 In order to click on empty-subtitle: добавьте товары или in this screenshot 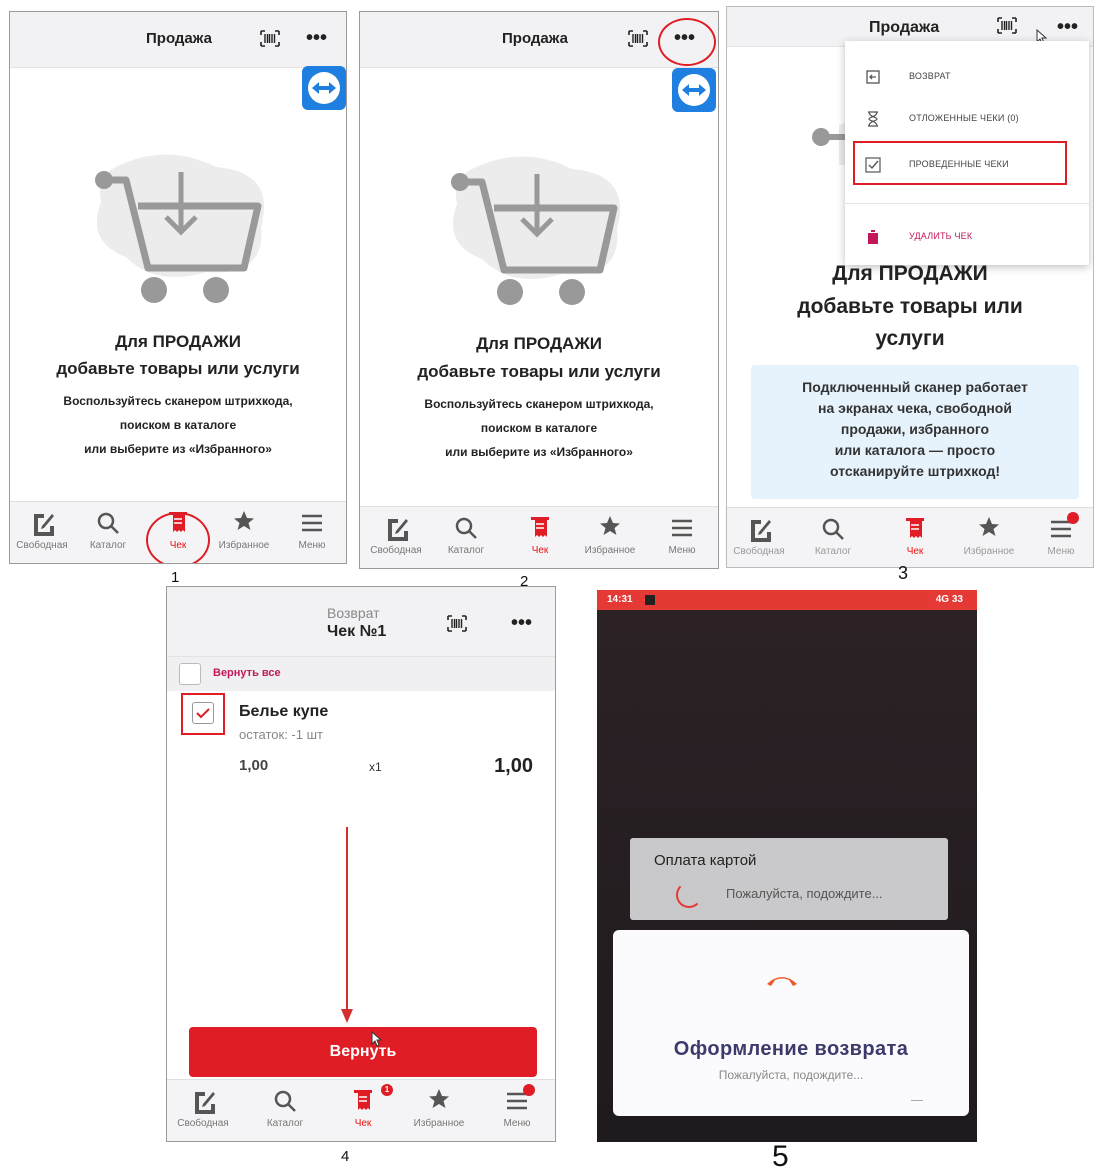, I will do `click(910, 306)`.